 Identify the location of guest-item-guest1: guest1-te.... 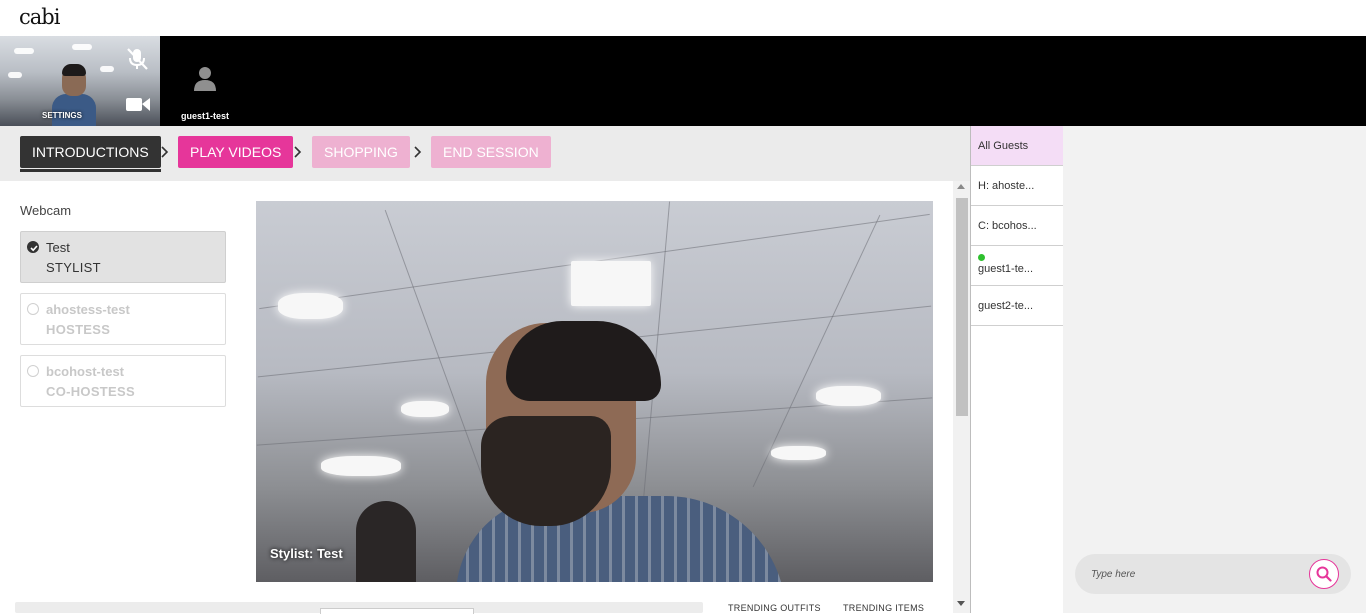
(1017, 266).